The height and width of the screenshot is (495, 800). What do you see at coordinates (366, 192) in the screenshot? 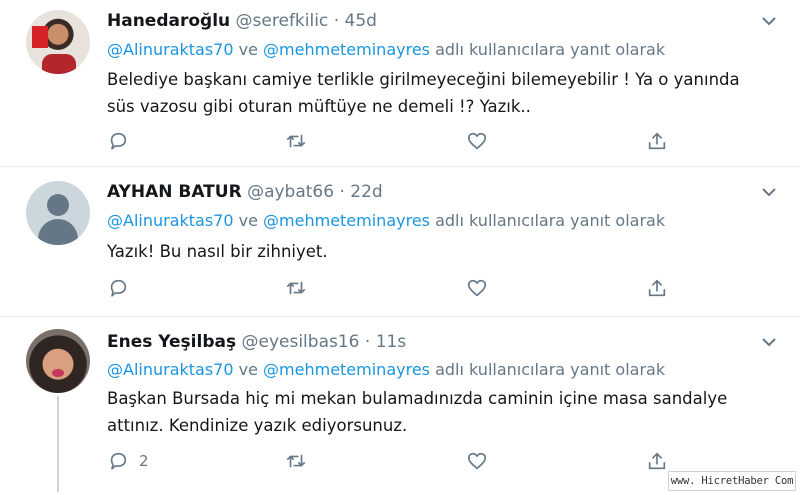
I see `timestamp: 22d` at bounding box center [366, 192].